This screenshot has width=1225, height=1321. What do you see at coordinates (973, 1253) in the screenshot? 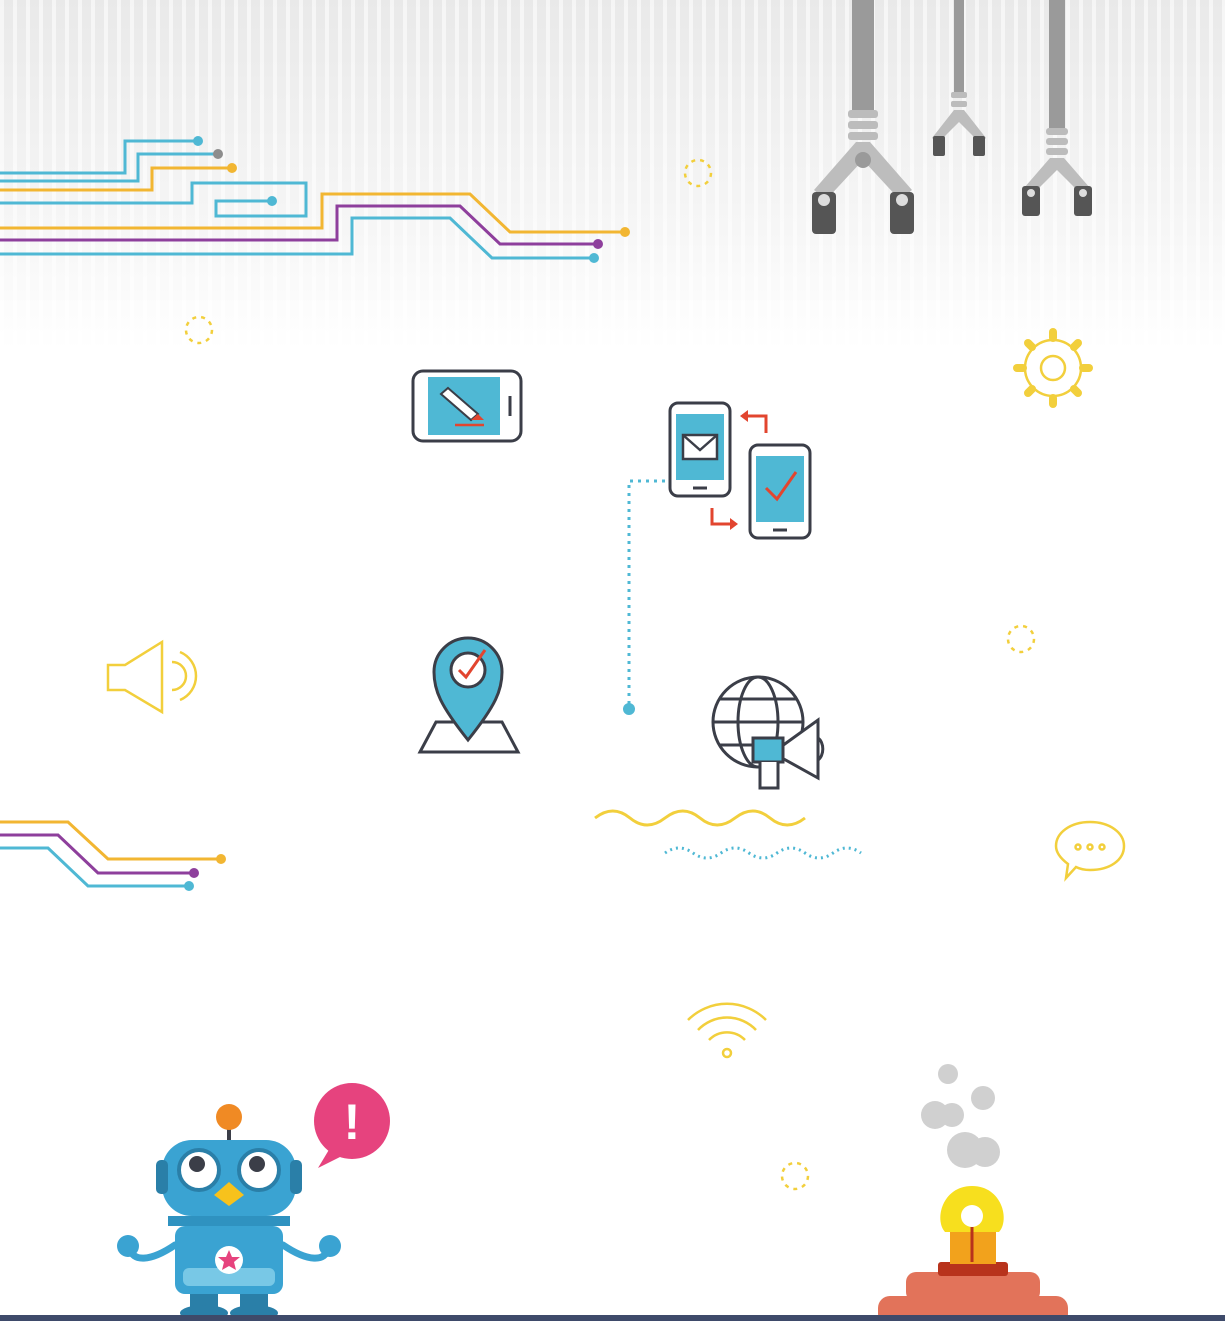
I see `lightbulb-button` at bounding box center [973, 1253].